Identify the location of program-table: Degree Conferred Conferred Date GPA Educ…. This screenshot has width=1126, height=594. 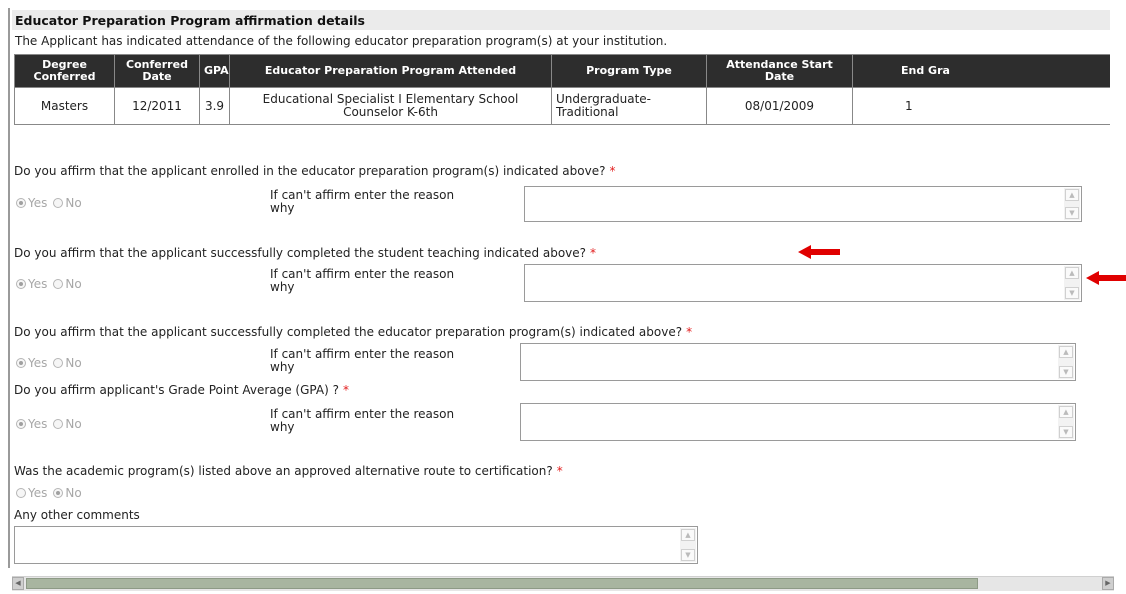
(562, 89).